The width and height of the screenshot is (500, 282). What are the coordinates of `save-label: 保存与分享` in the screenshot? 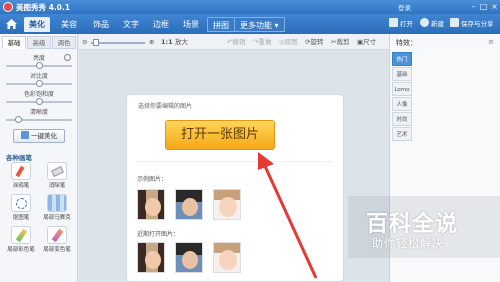 It's located at (477, 24).